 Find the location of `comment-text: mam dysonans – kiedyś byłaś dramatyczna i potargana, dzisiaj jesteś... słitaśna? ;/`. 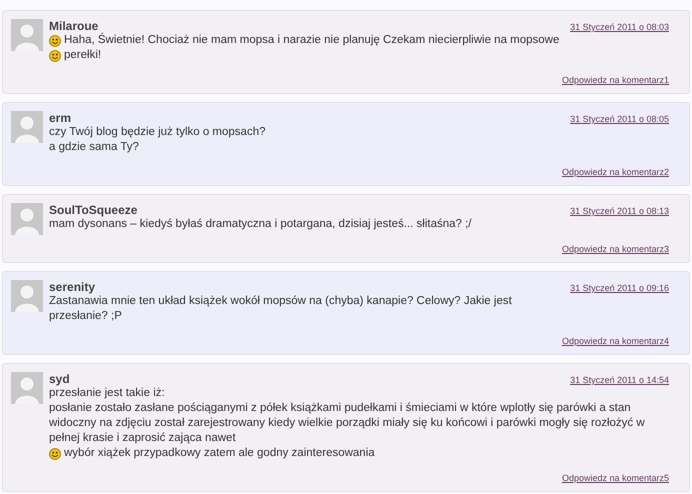

comment-text: mam dysonans – kiedyś byłaś dramatyczna i potargana, dzisiaj jesteś... słitaśna? ;/ is located at coordinates (260, 224).